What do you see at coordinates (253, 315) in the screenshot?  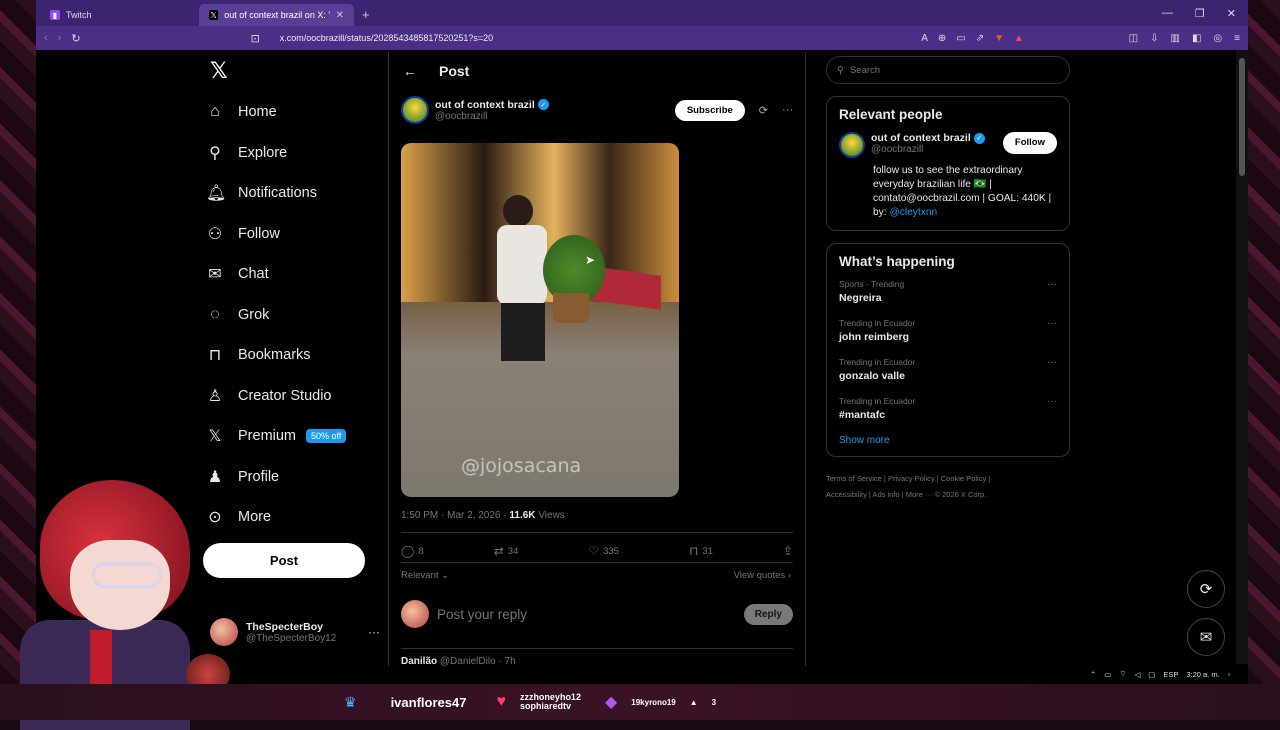 I see `sidebar-item-label: Grok` at bounding box center [253, 315].